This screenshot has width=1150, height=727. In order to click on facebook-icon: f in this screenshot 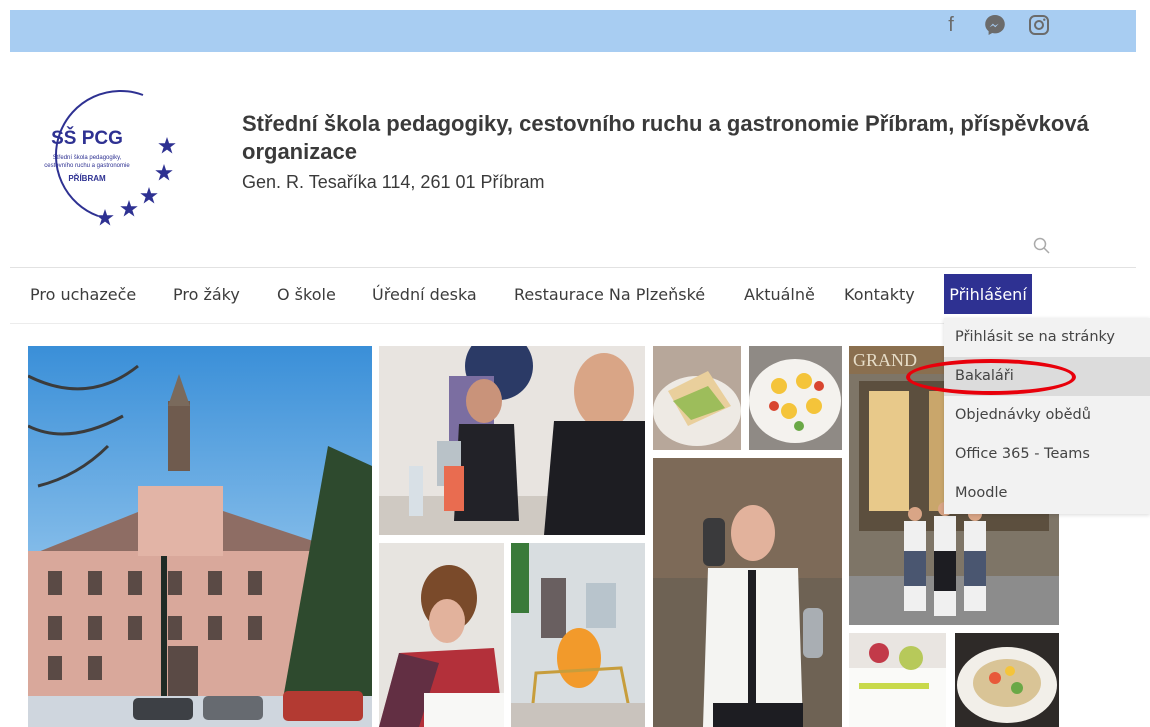, I will do `click(951, 25)`.